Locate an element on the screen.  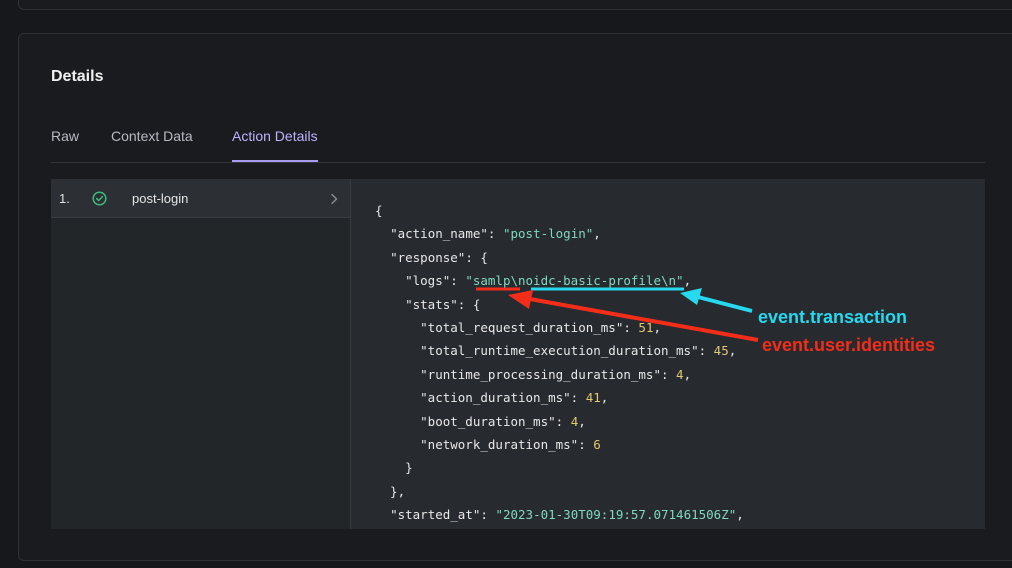
annotation-arrows is located at coordinates (617, 314).